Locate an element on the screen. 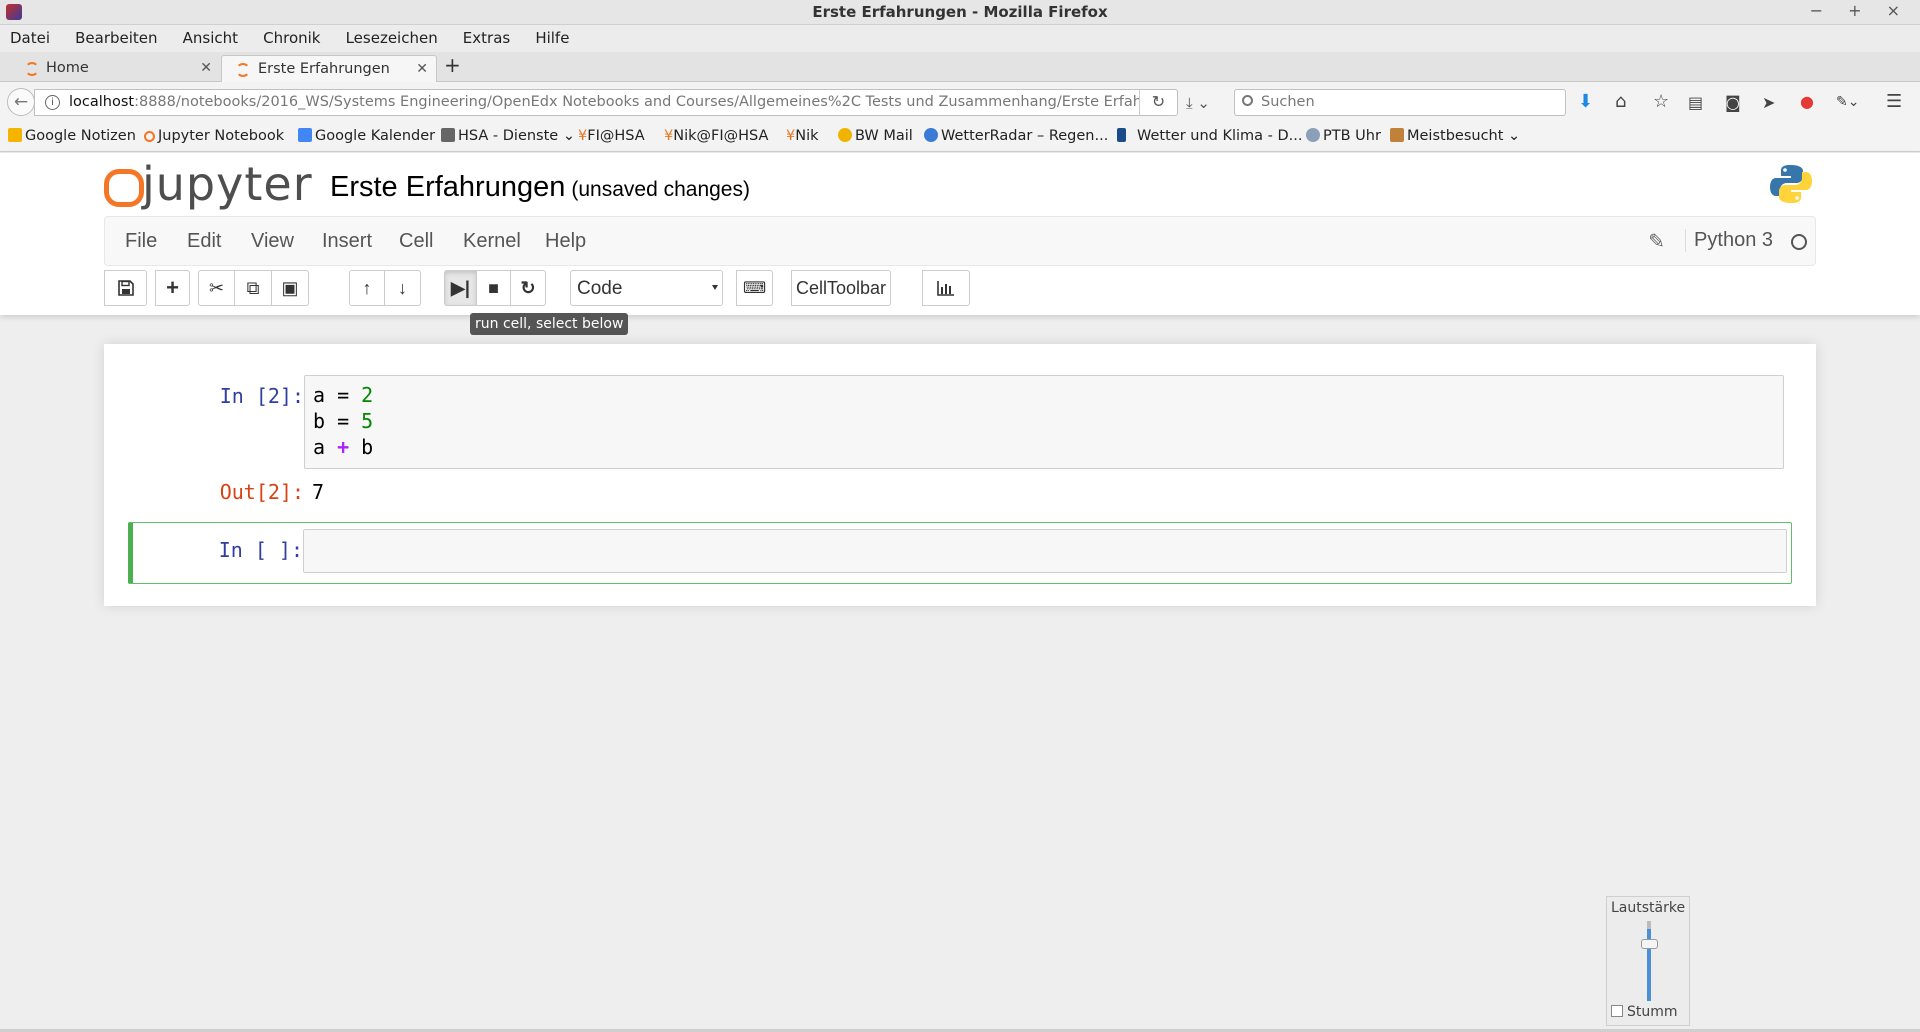  reading-list-icon: ▤ is located at coordinates (1695, 102).